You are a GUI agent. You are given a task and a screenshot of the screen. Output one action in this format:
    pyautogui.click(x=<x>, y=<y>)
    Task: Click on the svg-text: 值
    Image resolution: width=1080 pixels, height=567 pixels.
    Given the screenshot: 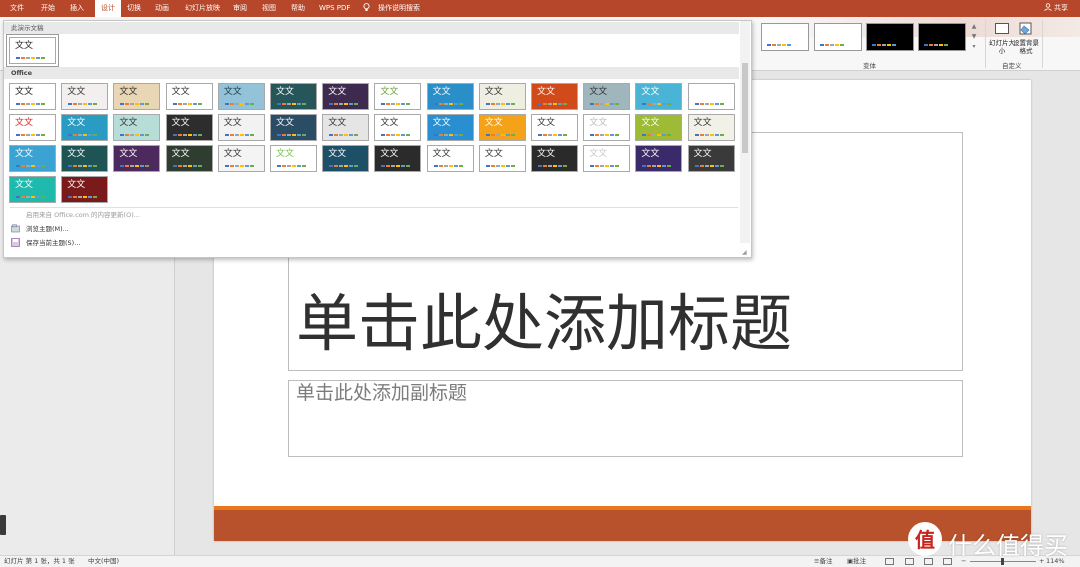 What is the action you would take?
    pyautogui.click(x=925, y=540)
    